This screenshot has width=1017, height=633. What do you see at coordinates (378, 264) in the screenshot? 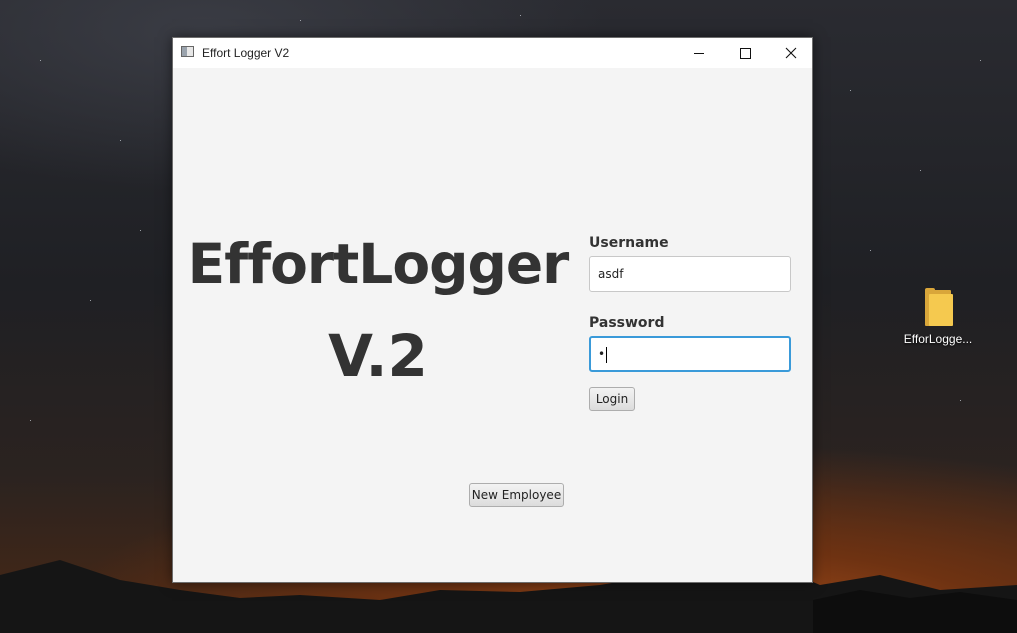
I see `brand-title: EffortLogger` at bounding box center [378, 264].